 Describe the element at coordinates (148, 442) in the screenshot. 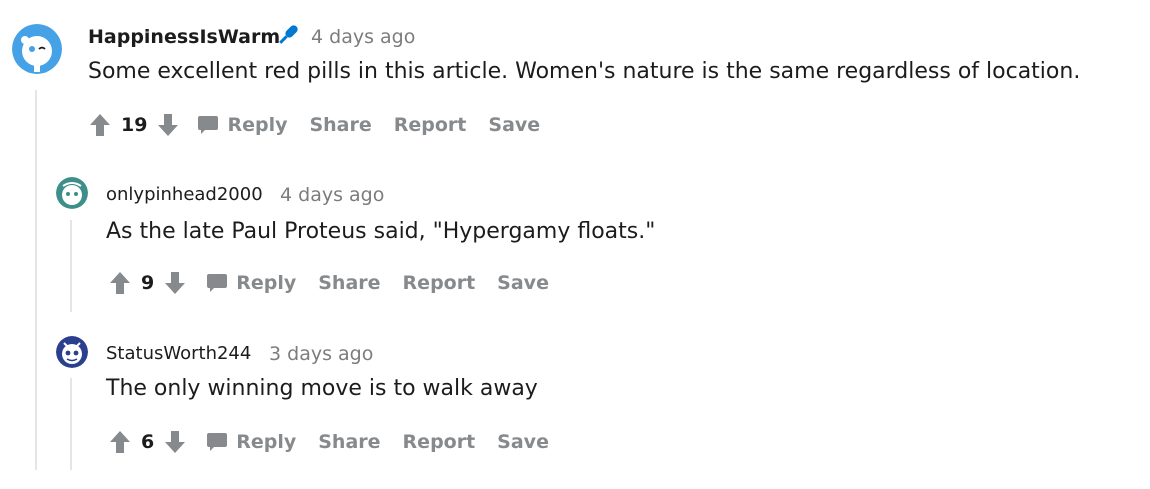

I see `vote-score: 6` at that location.